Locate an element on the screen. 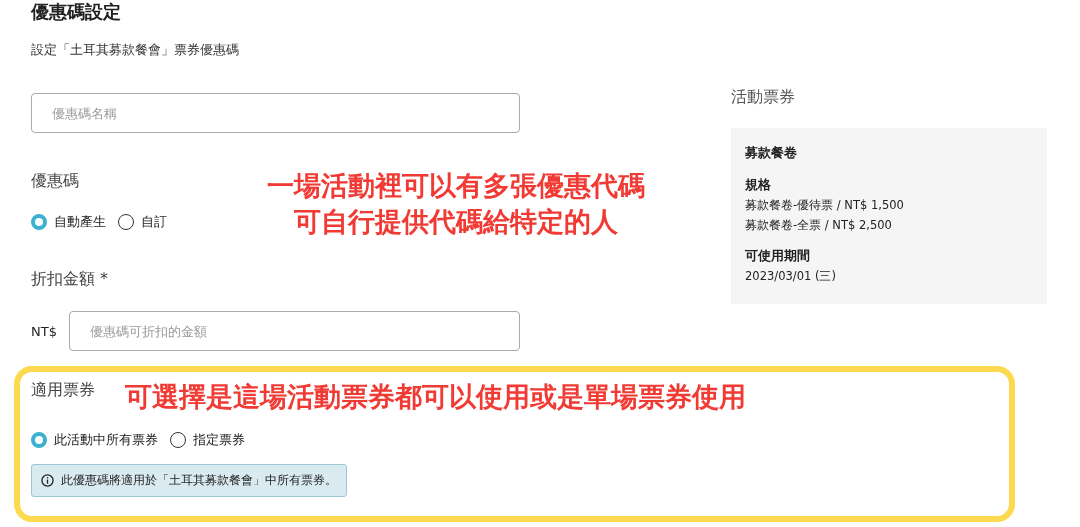 The image size is (1080, 527). currency-label: NT$ is located at coordinates (44, 331).